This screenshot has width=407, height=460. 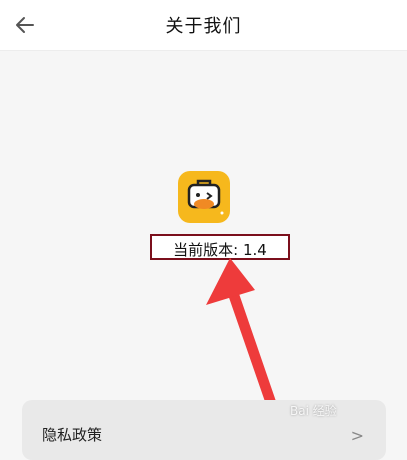 What do you see at coordinates (248, 351) in the screenshot?
I see `annotation-arrow` at bounding box center [248, 351].